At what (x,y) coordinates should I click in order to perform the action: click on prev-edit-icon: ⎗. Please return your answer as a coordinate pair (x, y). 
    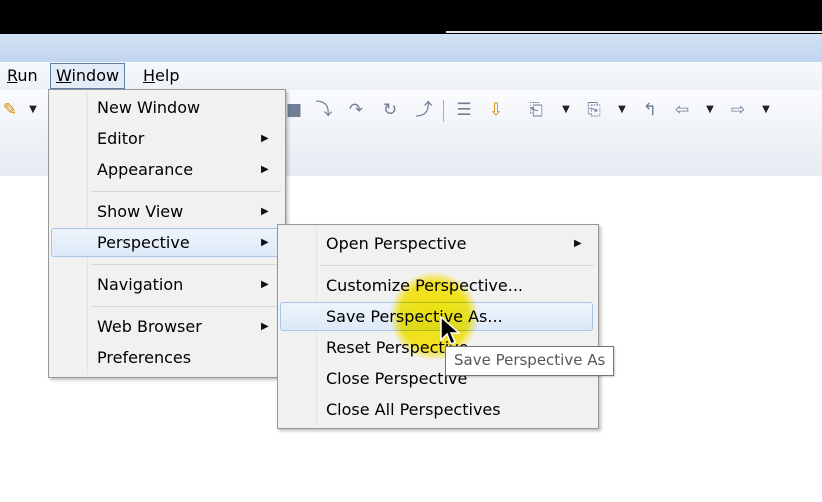
    Looking at the image, I should click on (536, 110).